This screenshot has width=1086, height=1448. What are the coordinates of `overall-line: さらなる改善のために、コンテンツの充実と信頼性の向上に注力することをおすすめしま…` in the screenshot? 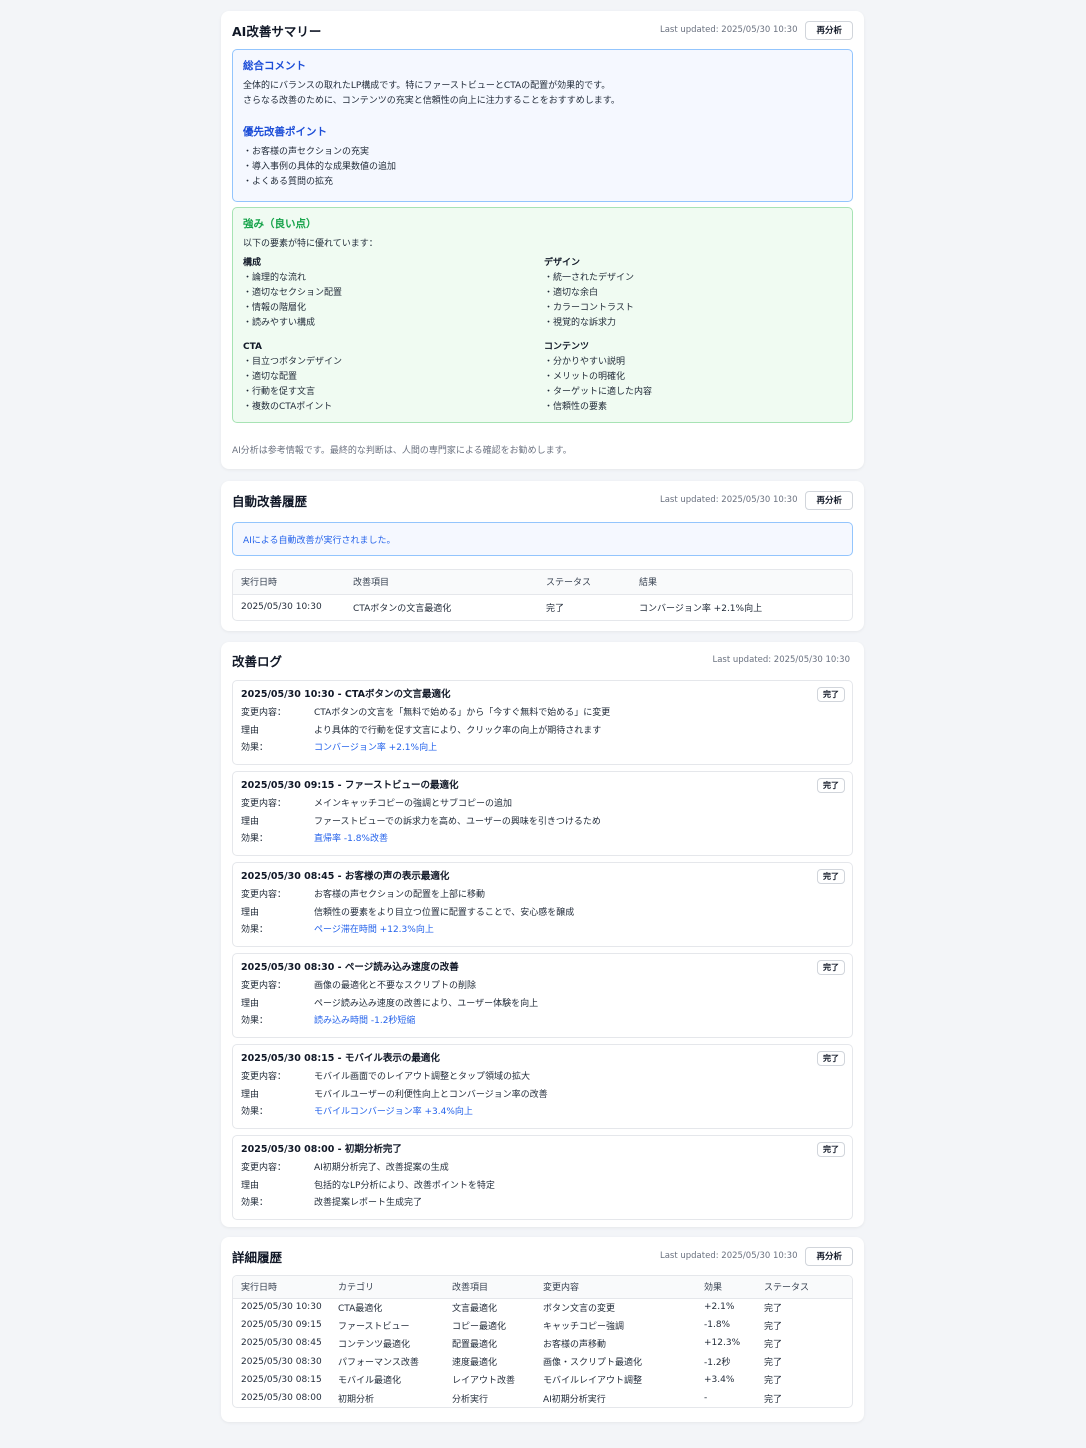 It's located at (431, 101).